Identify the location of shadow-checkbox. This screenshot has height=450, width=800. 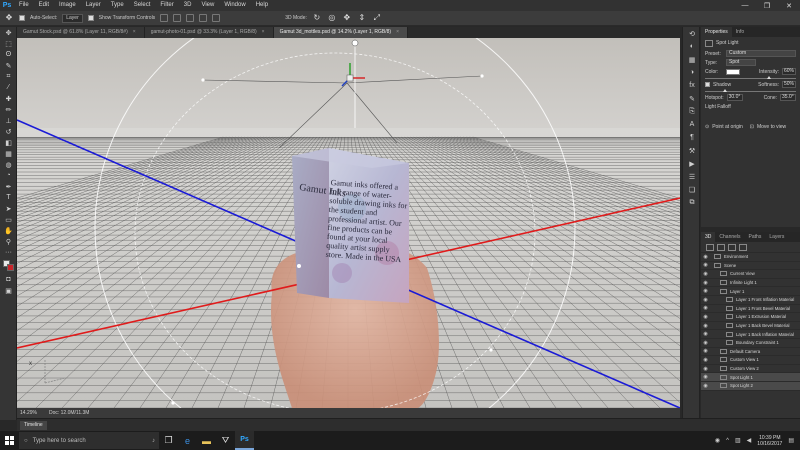
(707, 84).